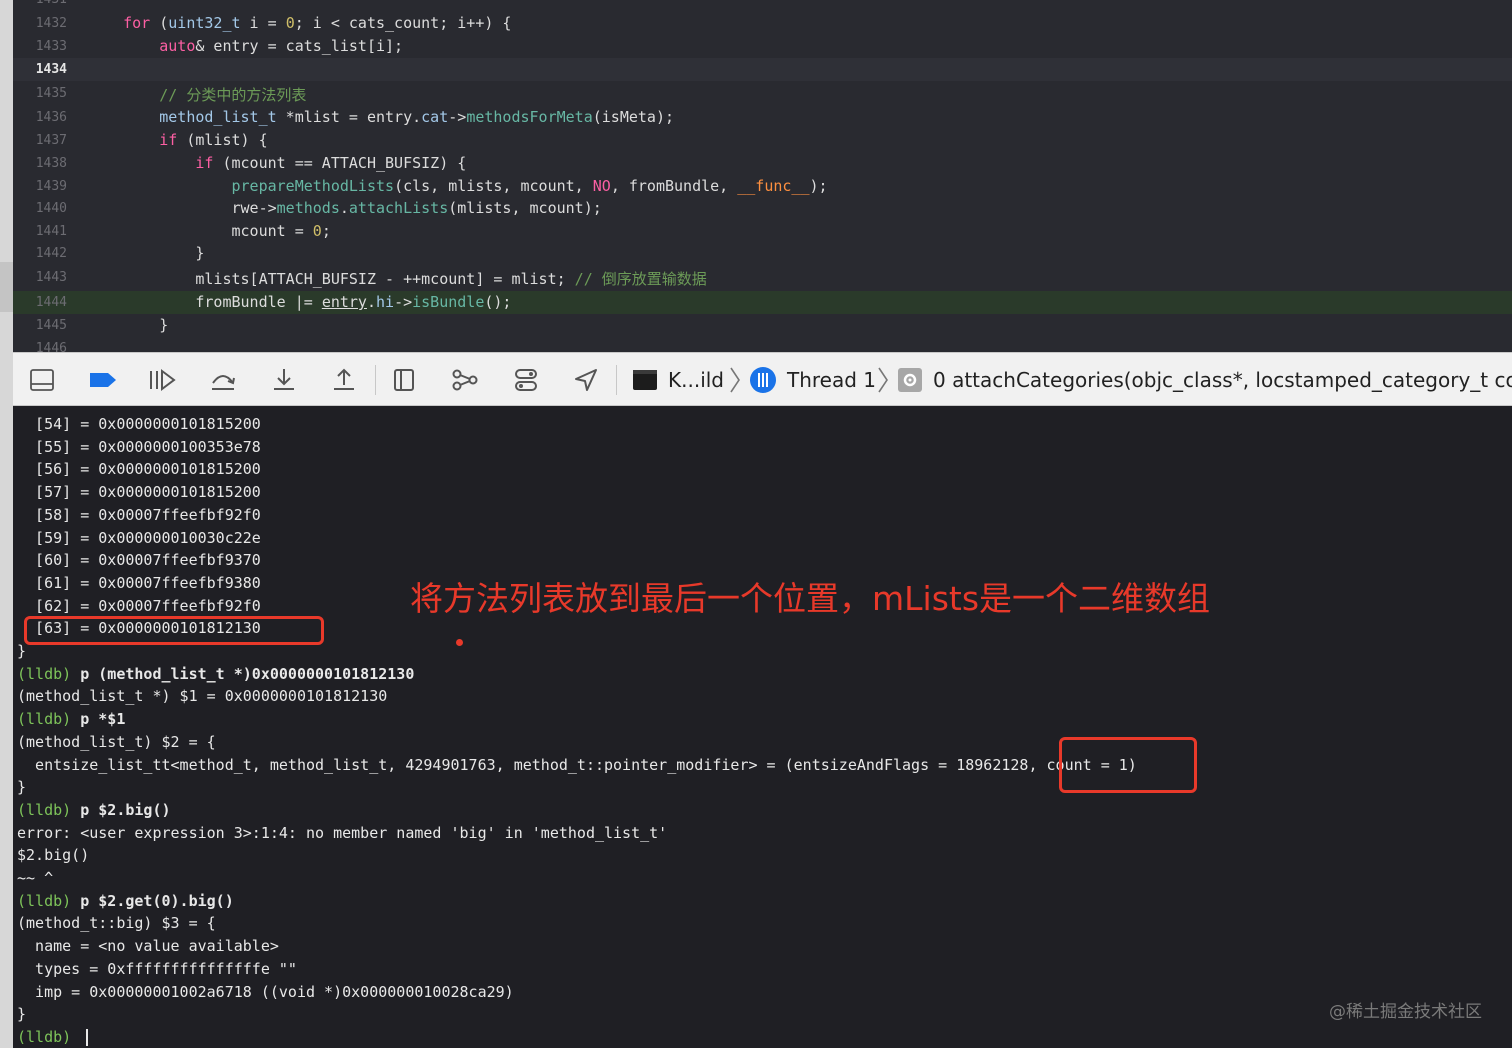 This screenshot has width=1512, height=1048. Describe the element at coordinates (762, 325) in the screenshot. I see `code-line: 1445 }` at that location.